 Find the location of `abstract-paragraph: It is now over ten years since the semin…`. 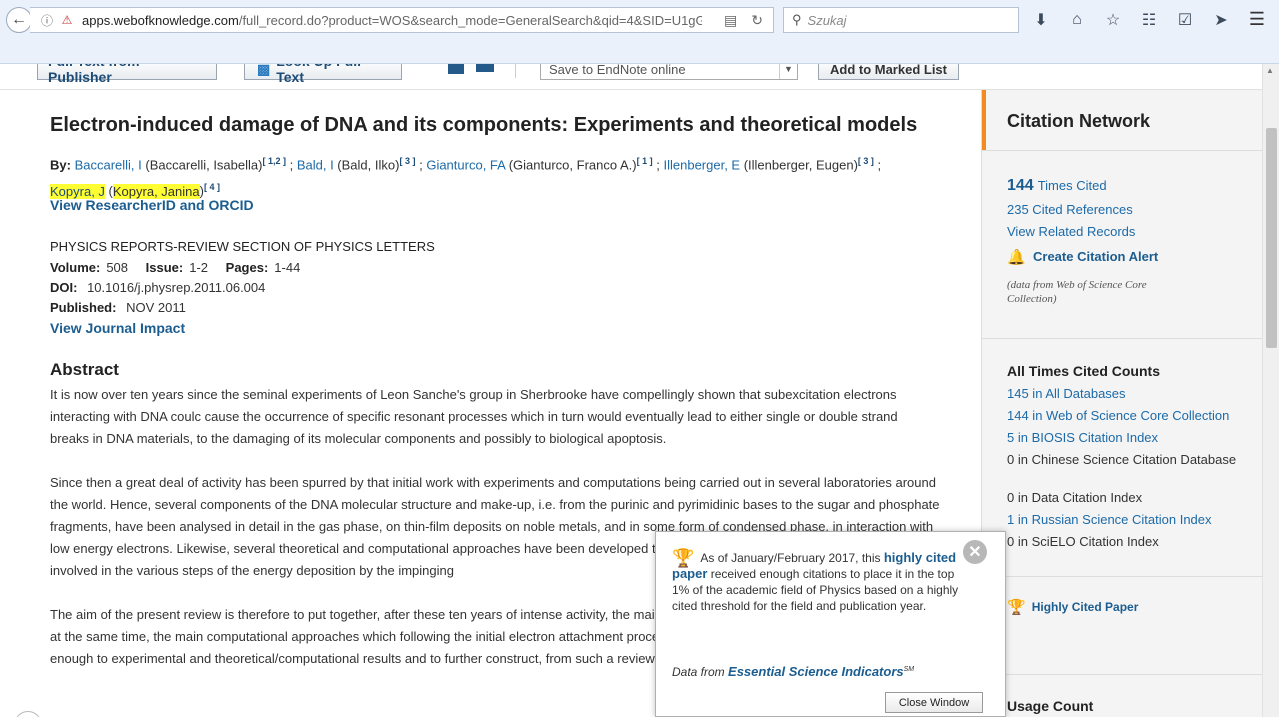

abstract-paragraph: It is now over ten years since the semin… is located at coordinates (474, 416).